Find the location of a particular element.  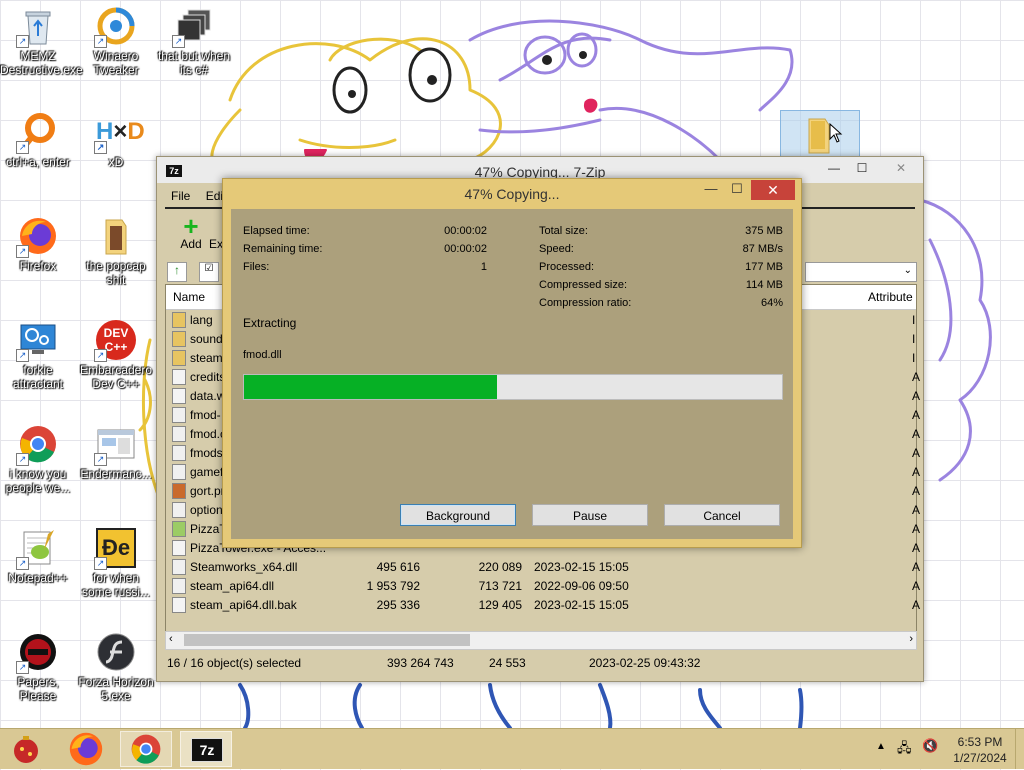

desktop-icon-label: Notepad++ is located at coordinates (38, 578).